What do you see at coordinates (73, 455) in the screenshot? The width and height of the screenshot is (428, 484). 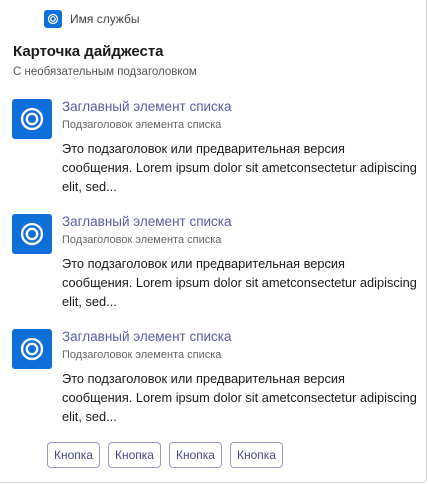 I see `action-button-1: Кнопка` at bounding box center [73, 455].